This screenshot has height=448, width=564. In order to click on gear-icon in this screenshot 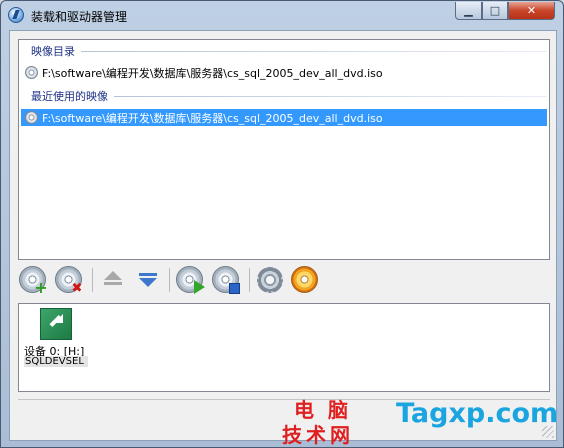, I will do `click(270, 280)`.